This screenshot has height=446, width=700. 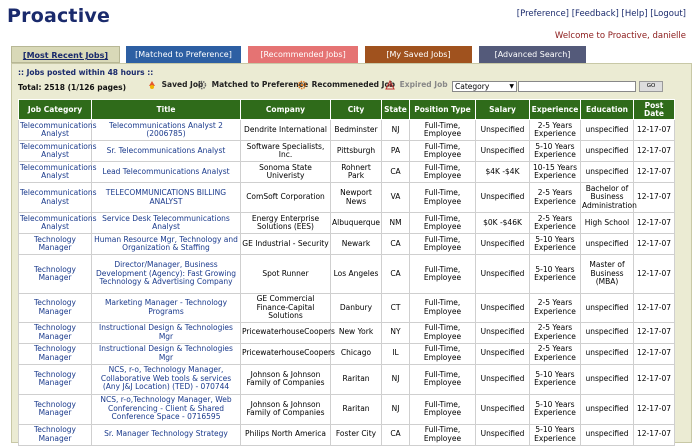 I want to click on logout-link: [Logout], so click(x=668, y=14).